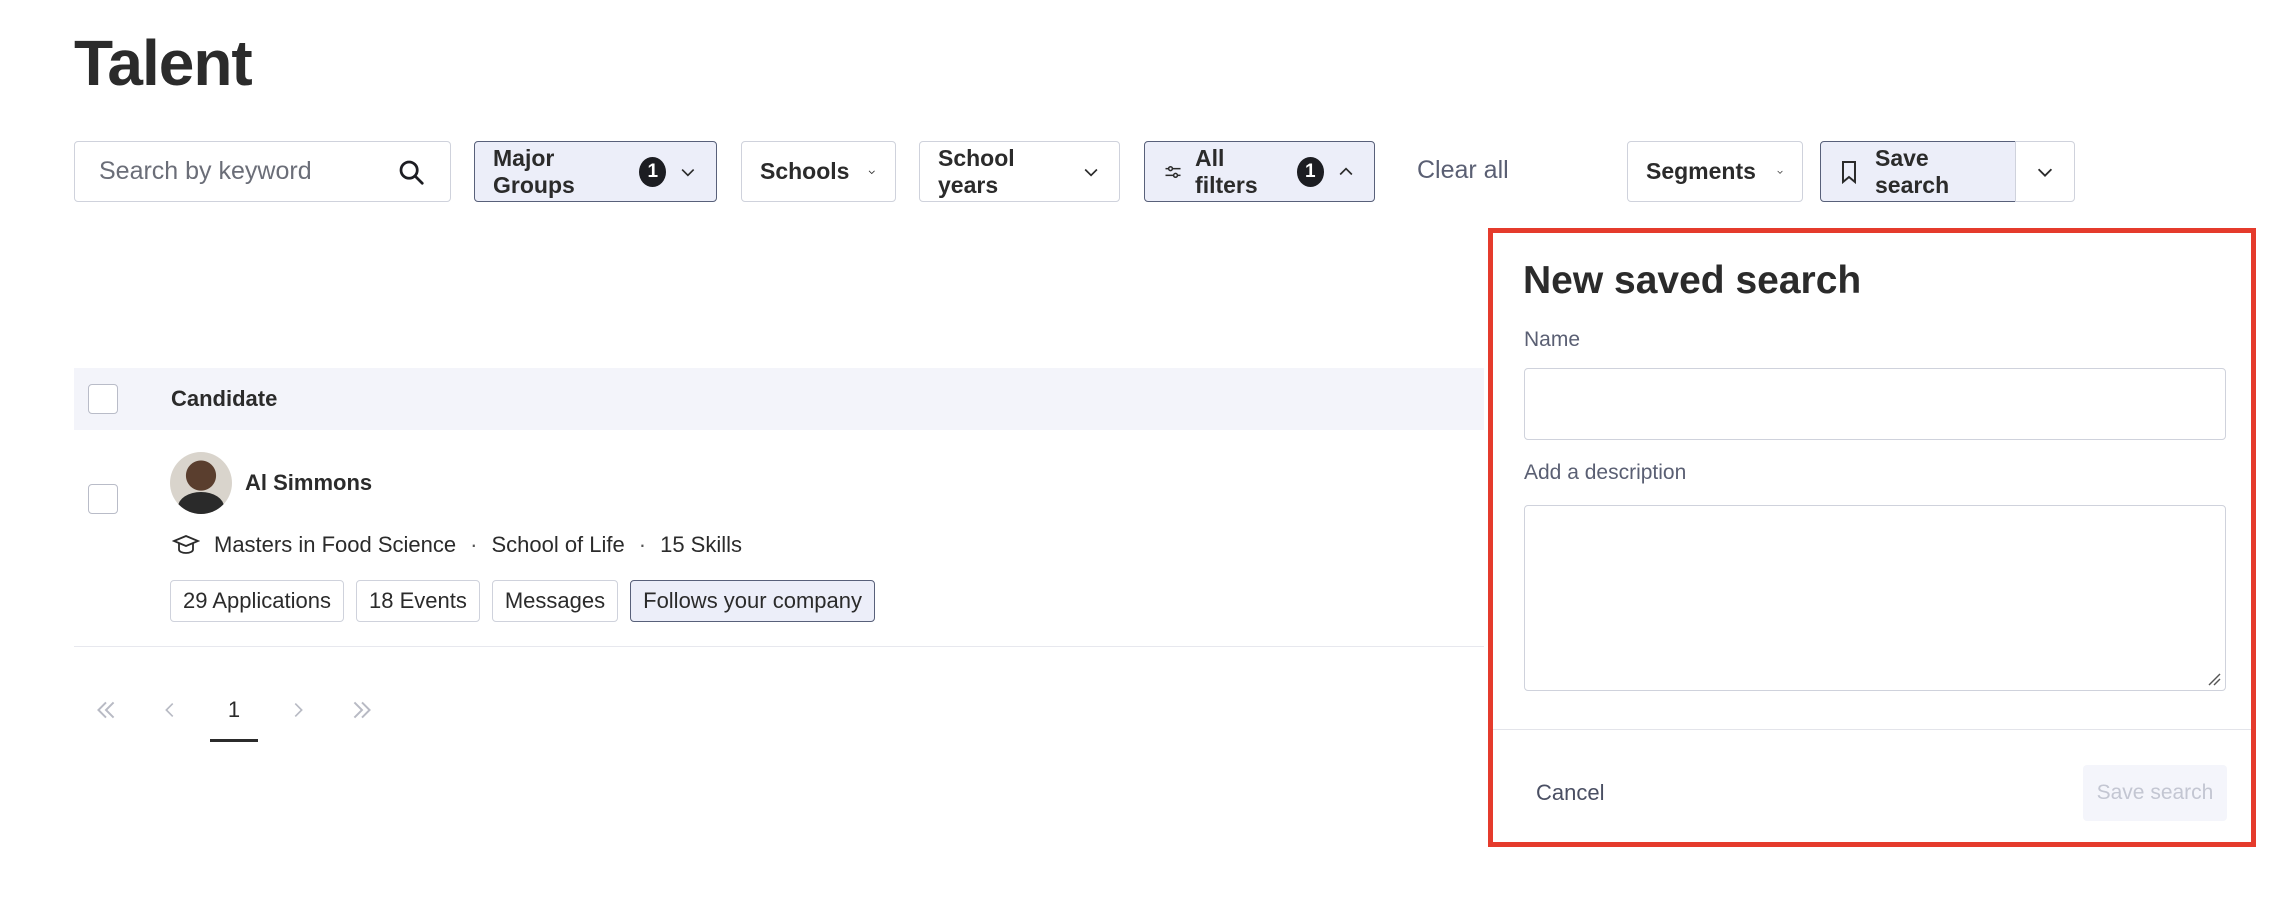 The width and height of the screenshot is (2288, 916). Describe the element at coordinates (1848, 172) in the screenshot. I see `bookmark-icon` at that location.